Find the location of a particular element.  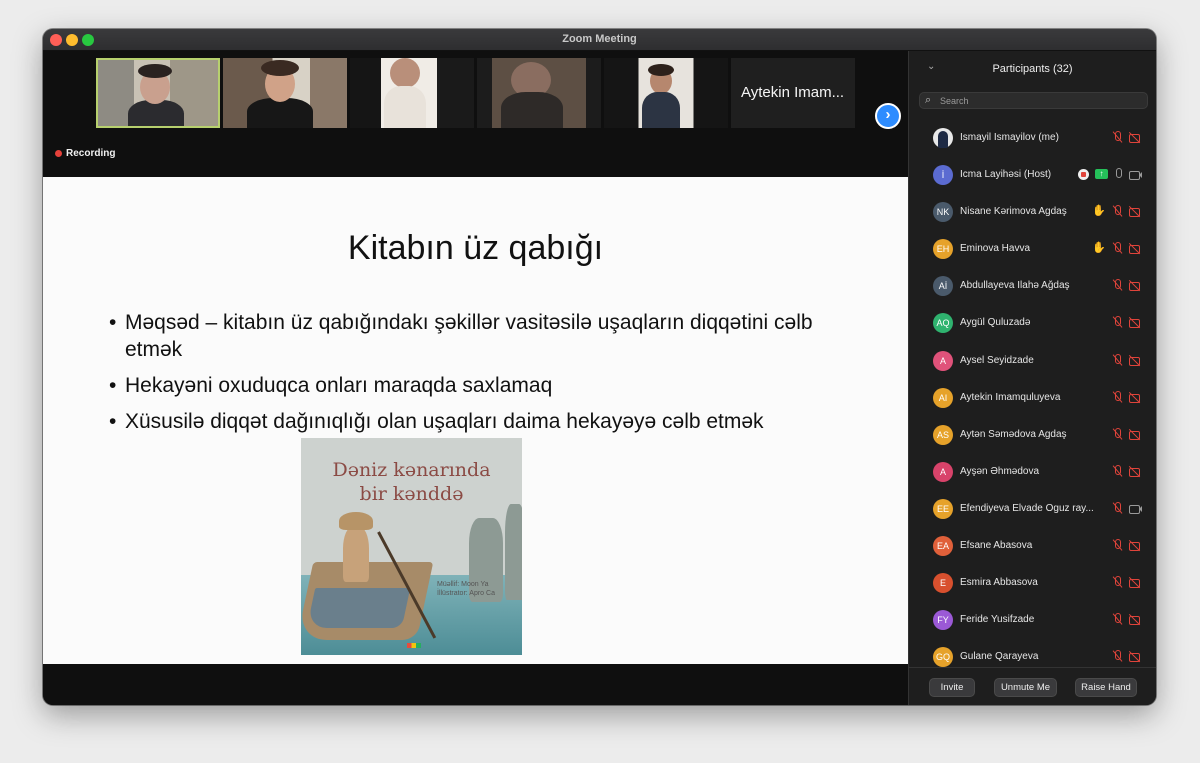

participant-name: Nisane Kərimova Agdaş is located at coordinates (1013, 212).